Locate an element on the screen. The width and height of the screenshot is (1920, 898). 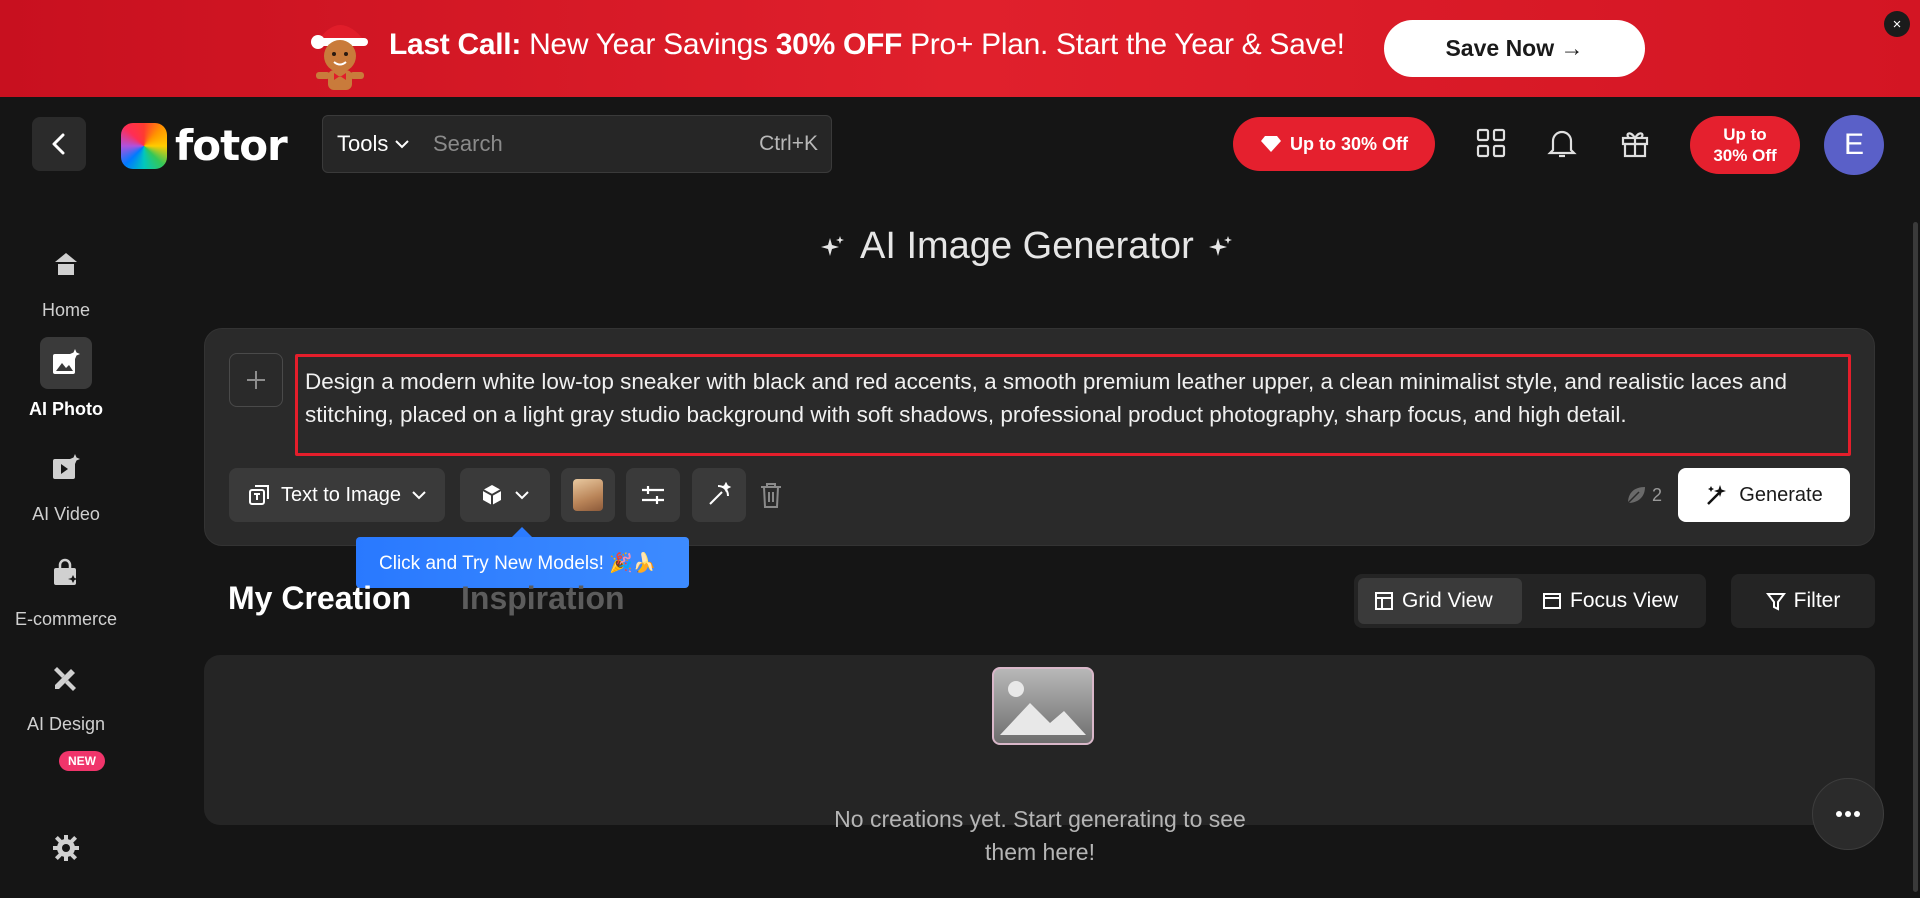
back-button is located at coordinates (59, 144).